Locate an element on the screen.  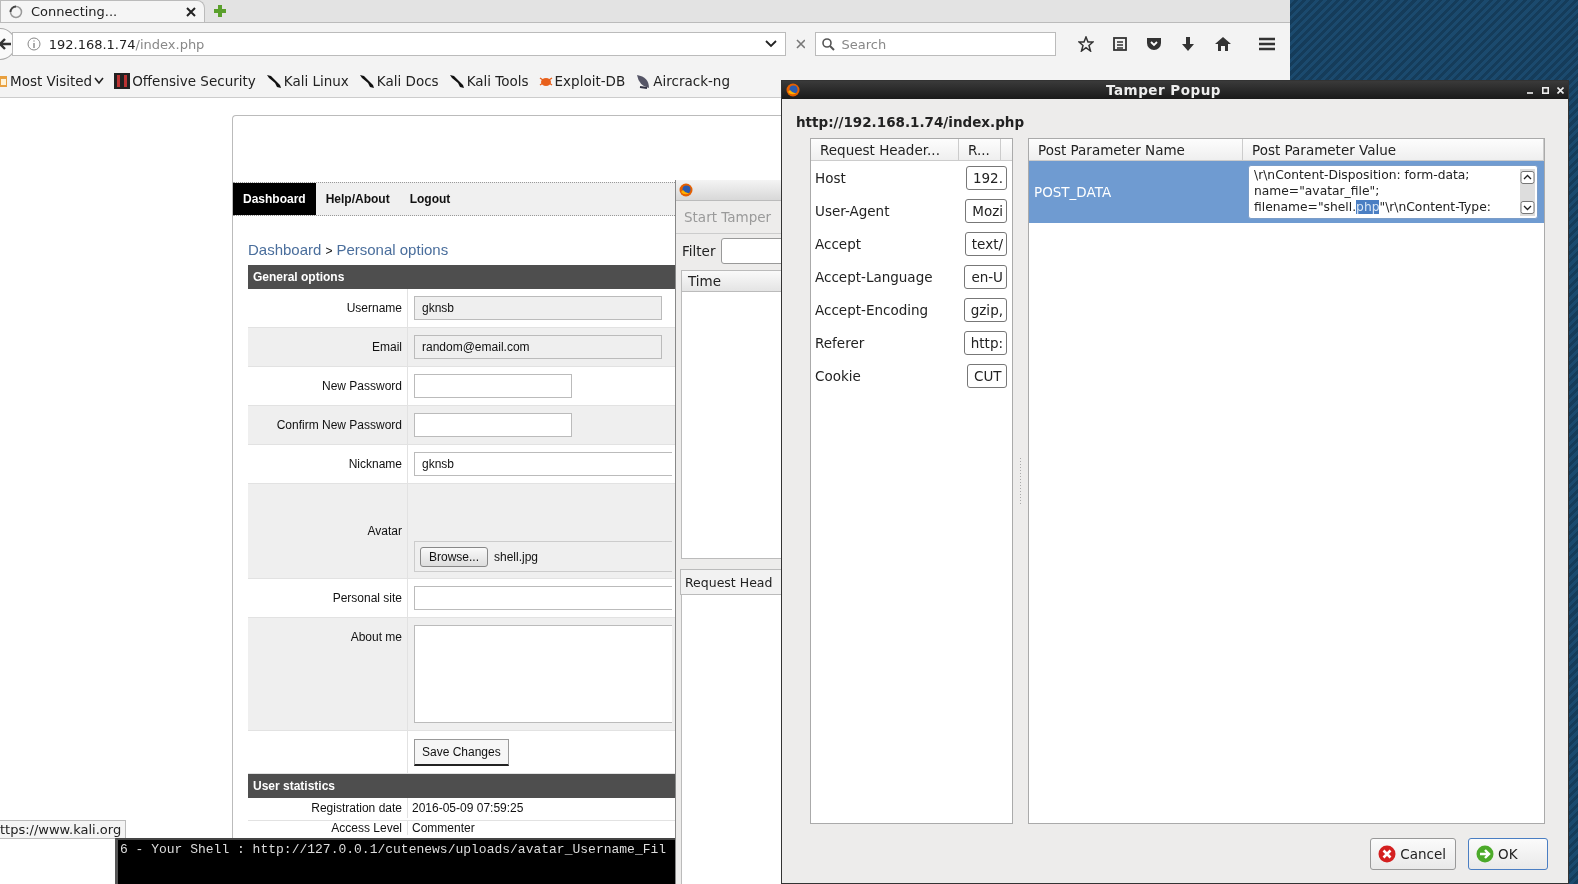
status-url: ttps://www.kali.org is located at coordinates (63, 829).